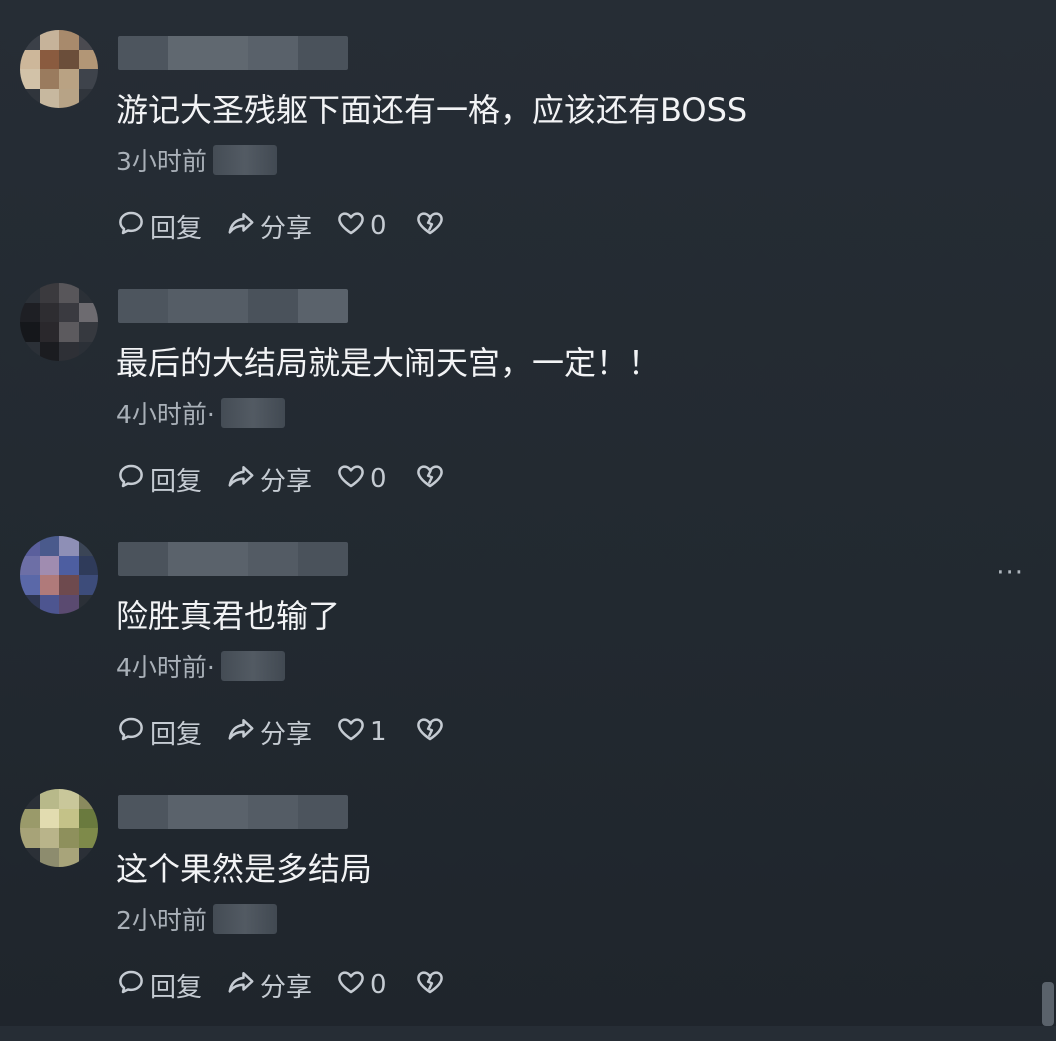 This screenshot has height=1041, width=1056. What do you see at coordinates (1010, 573) in the screenshot?
I see `more-options-button: ···` at bounding box center [1010, 573].